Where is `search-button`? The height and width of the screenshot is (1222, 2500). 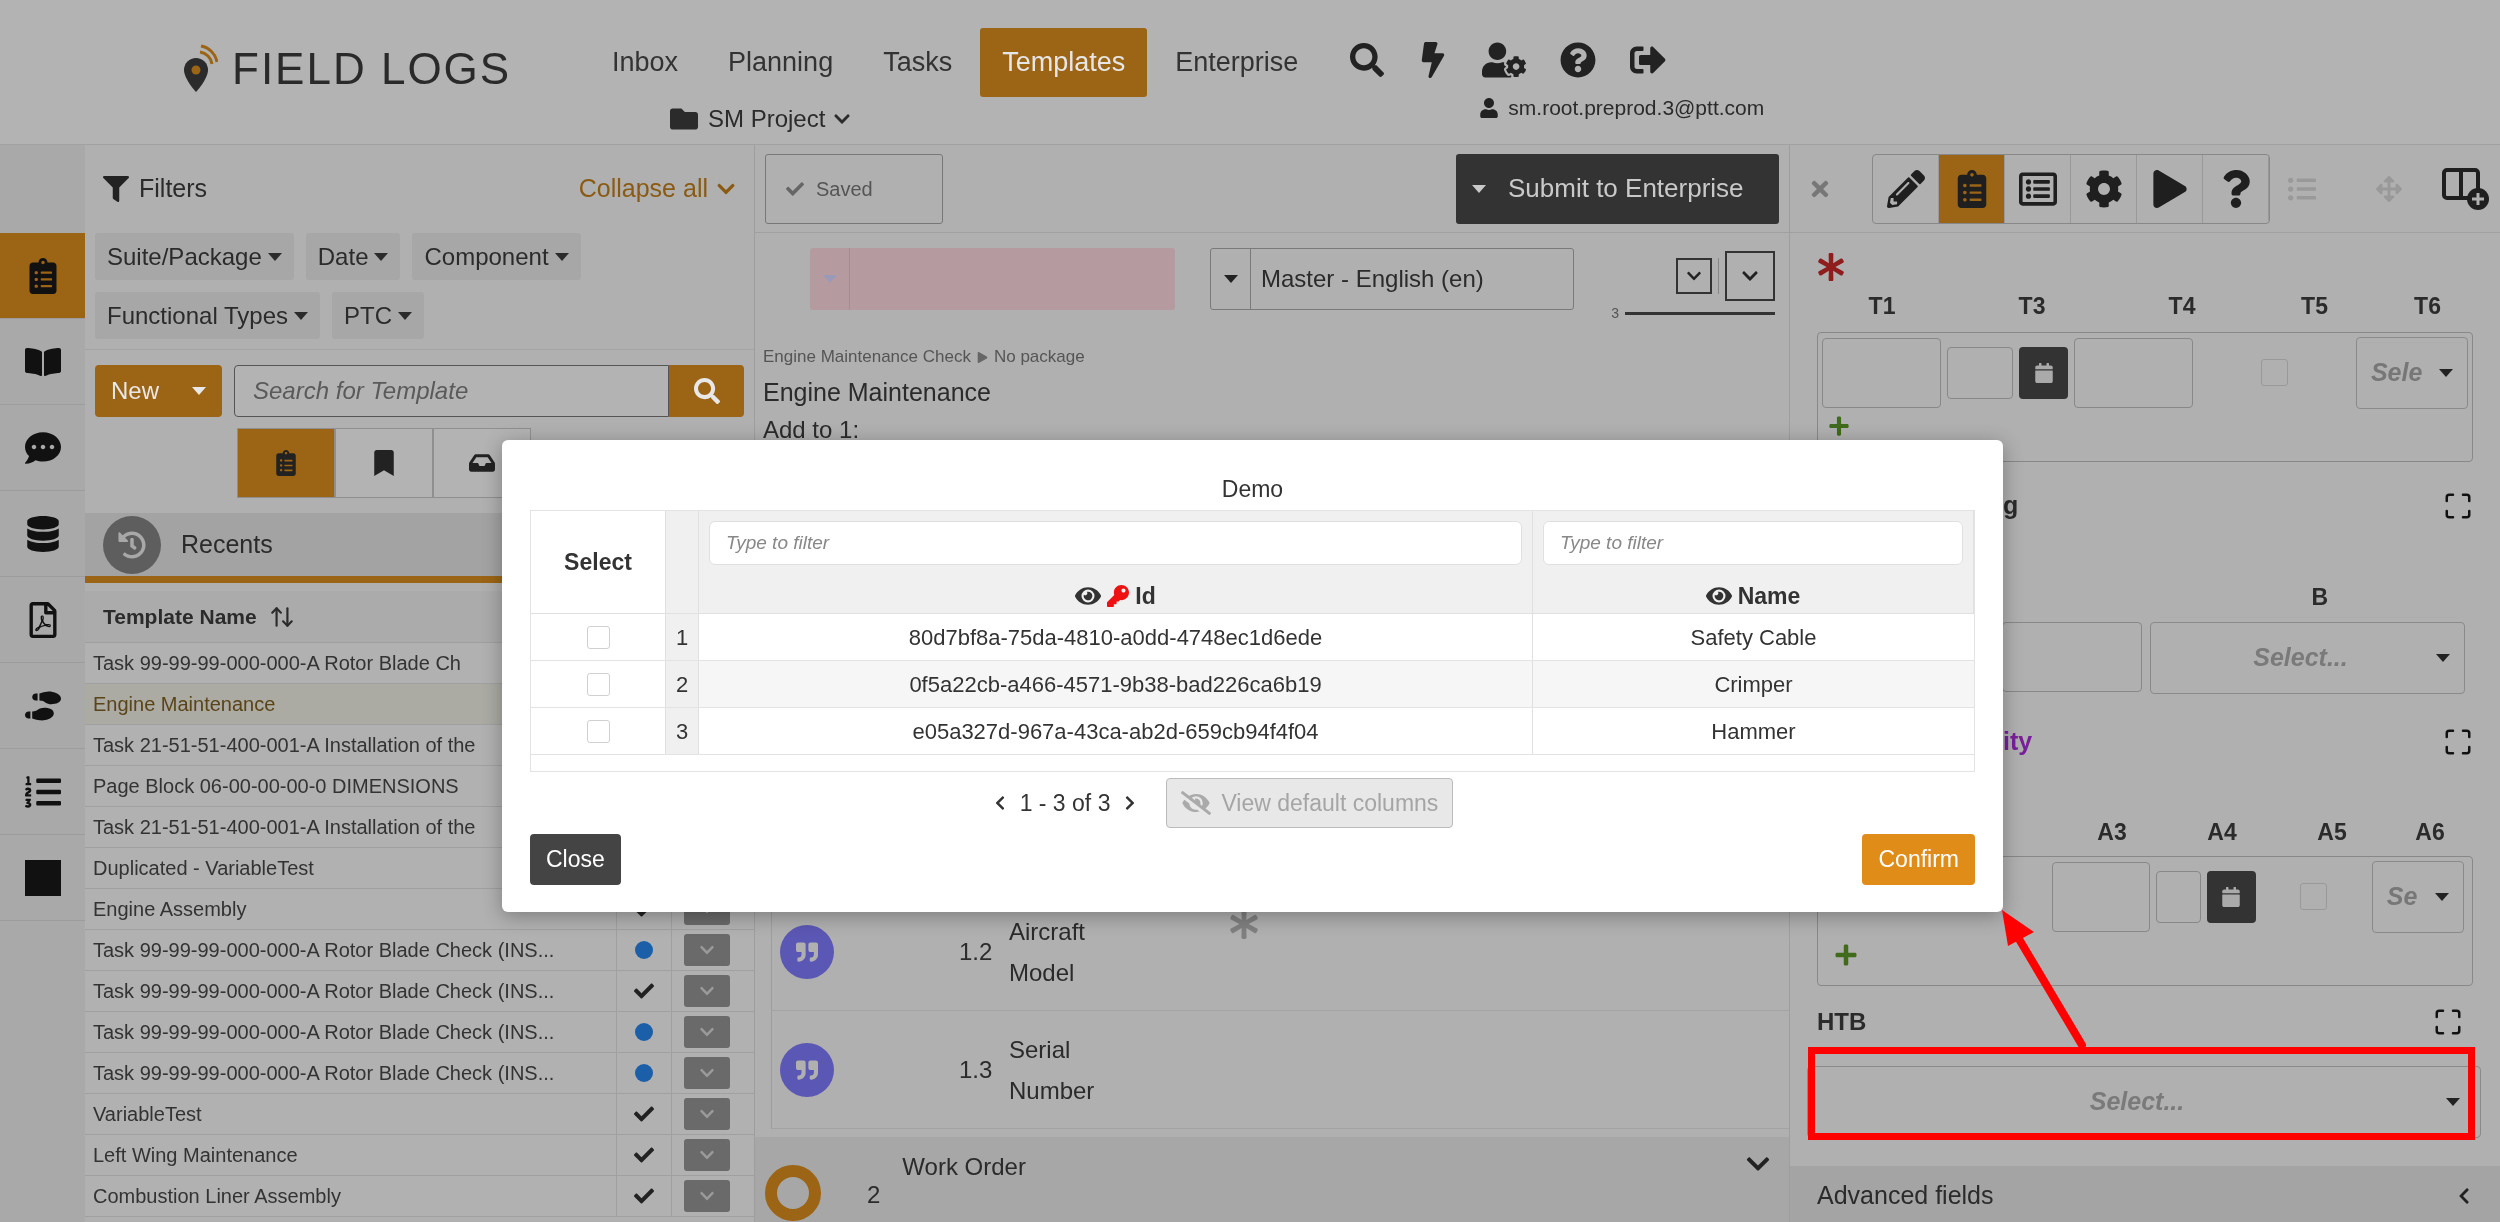 search-button is located at coordinates (706, 390).